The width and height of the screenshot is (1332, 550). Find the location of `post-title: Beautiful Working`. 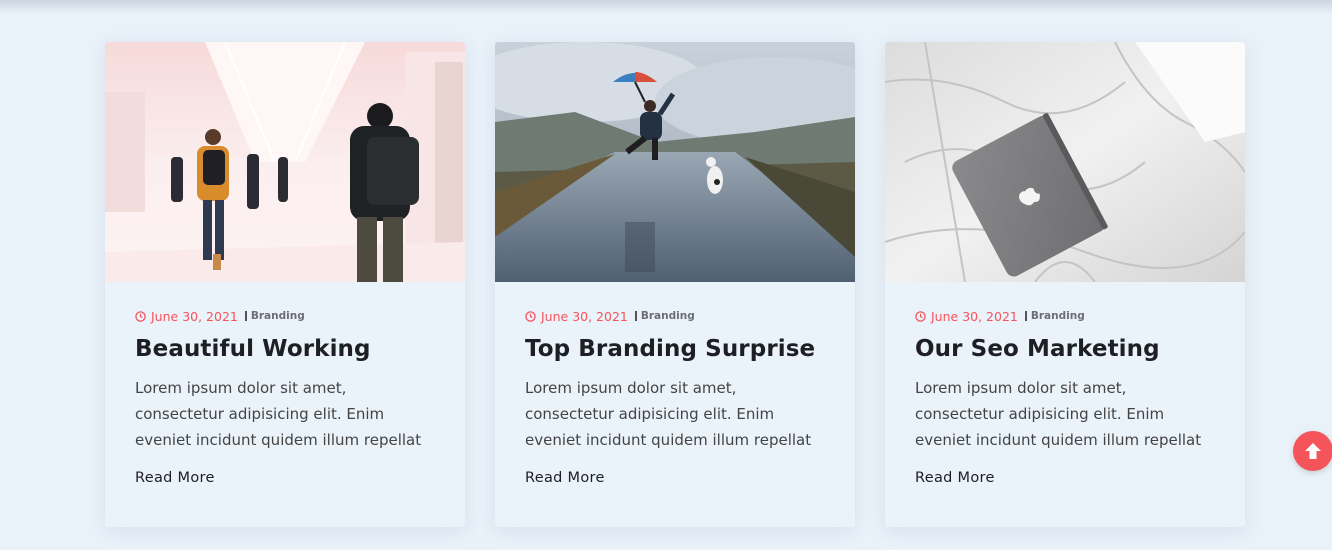

post-title: Beautiful Working is located at coordinates (285, 349).